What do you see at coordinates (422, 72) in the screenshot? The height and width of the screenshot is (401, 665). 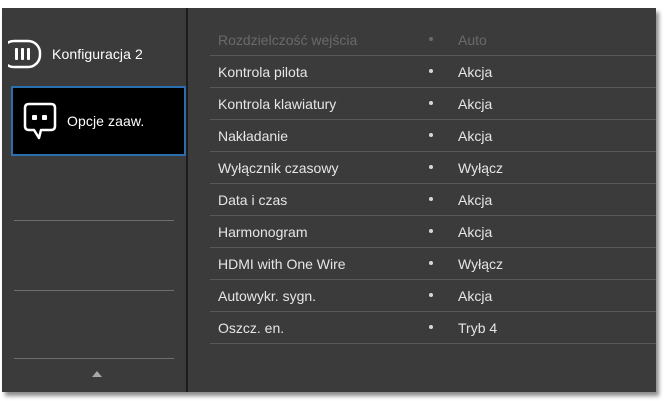 I see `setting-row-remote-control: Kontrola pilota Akcja` at bounding box center [422, 72].